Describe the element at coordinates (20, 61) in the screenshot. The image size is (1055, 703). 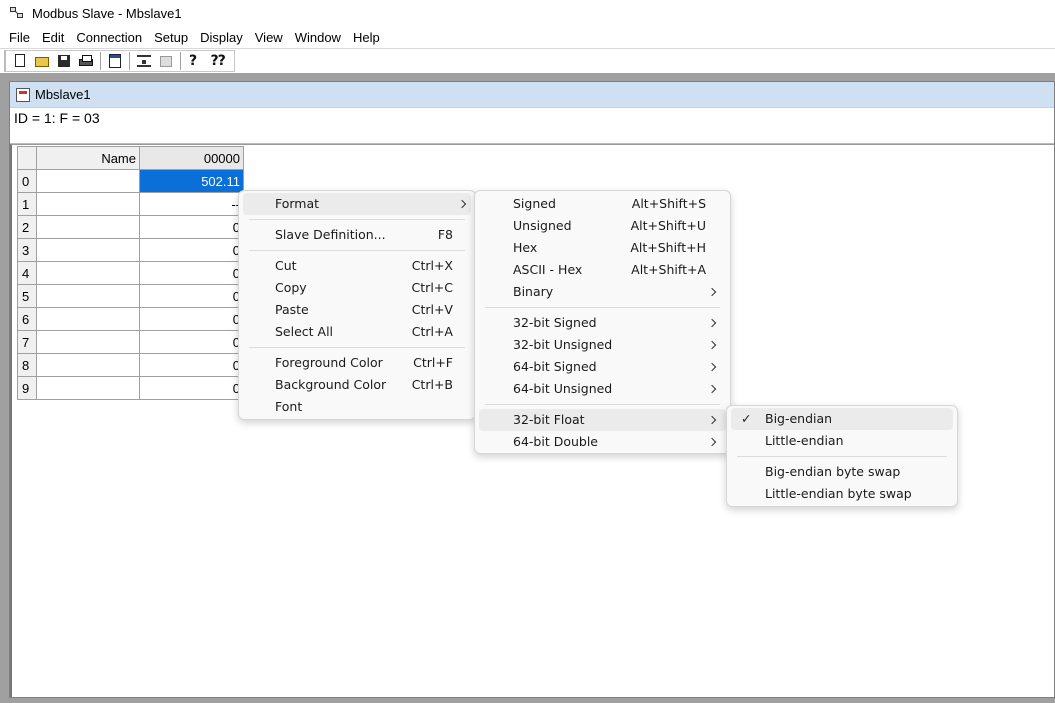
I see `new-file-icon` at that location.